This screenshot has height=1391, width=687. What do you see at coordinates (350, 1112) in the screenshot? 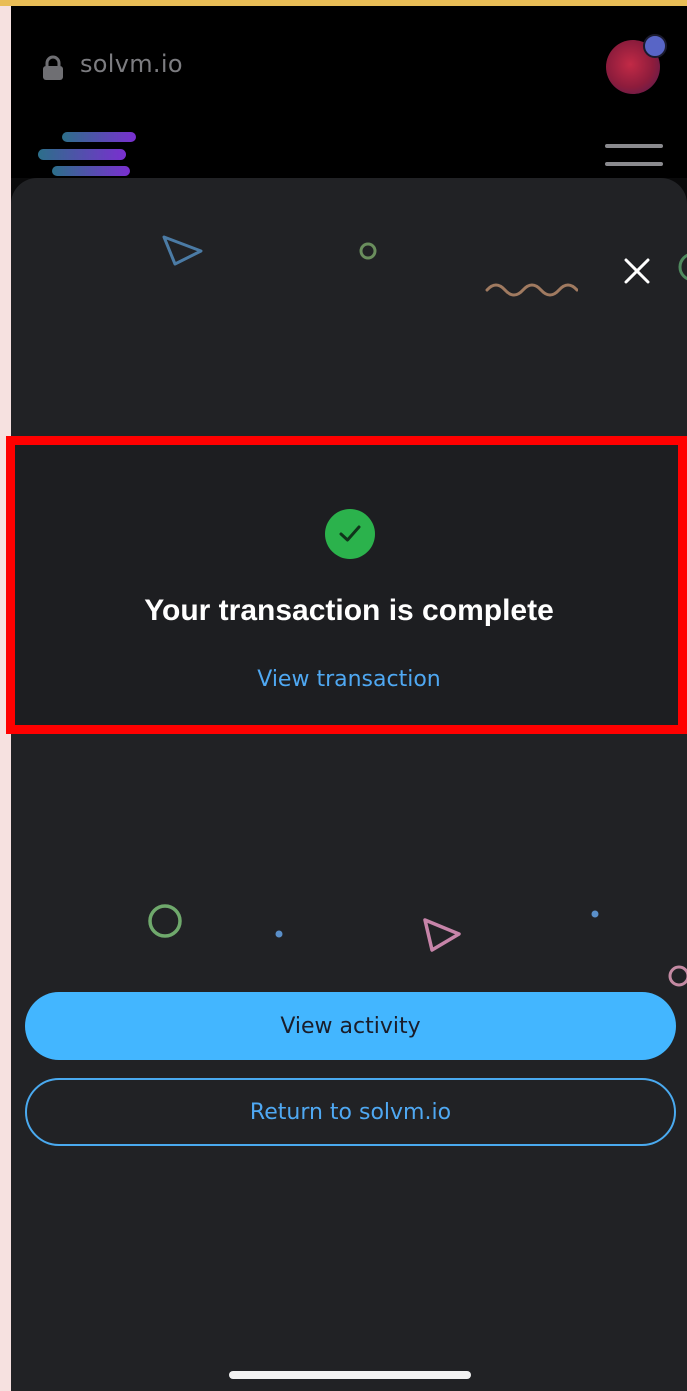
I see `return-to-site-button: Return to solvm.io` at bounding box center [350, 1112].